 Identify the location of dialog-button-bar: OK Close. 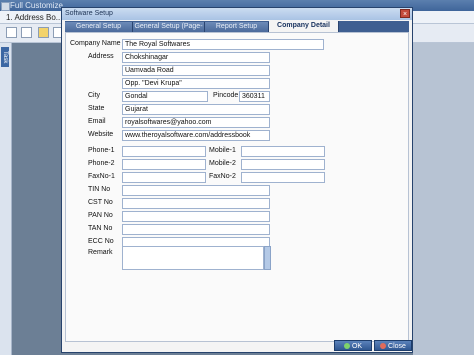
(237, 346).